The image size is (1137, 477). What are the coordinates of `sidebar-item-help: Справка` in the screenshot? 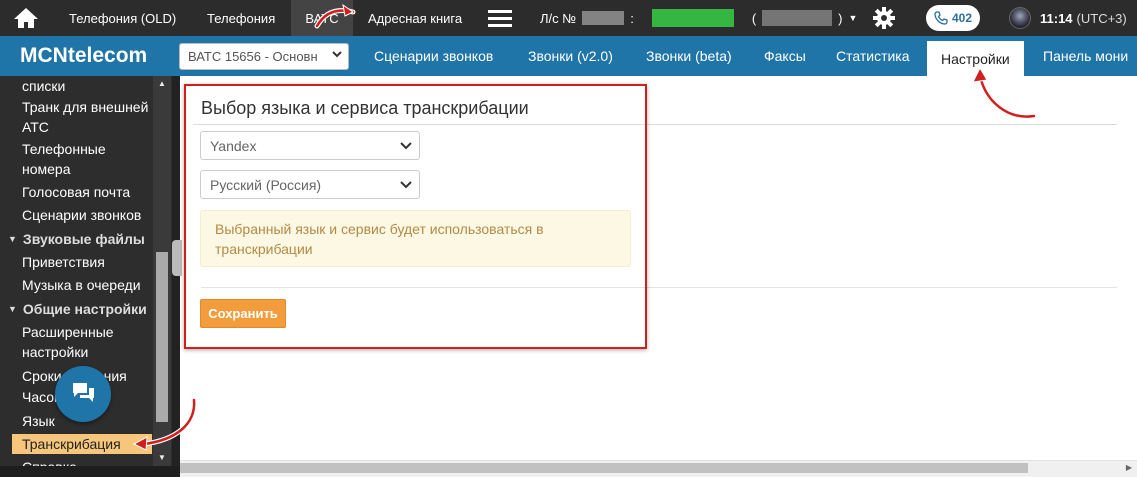 It's located at (87, 461).